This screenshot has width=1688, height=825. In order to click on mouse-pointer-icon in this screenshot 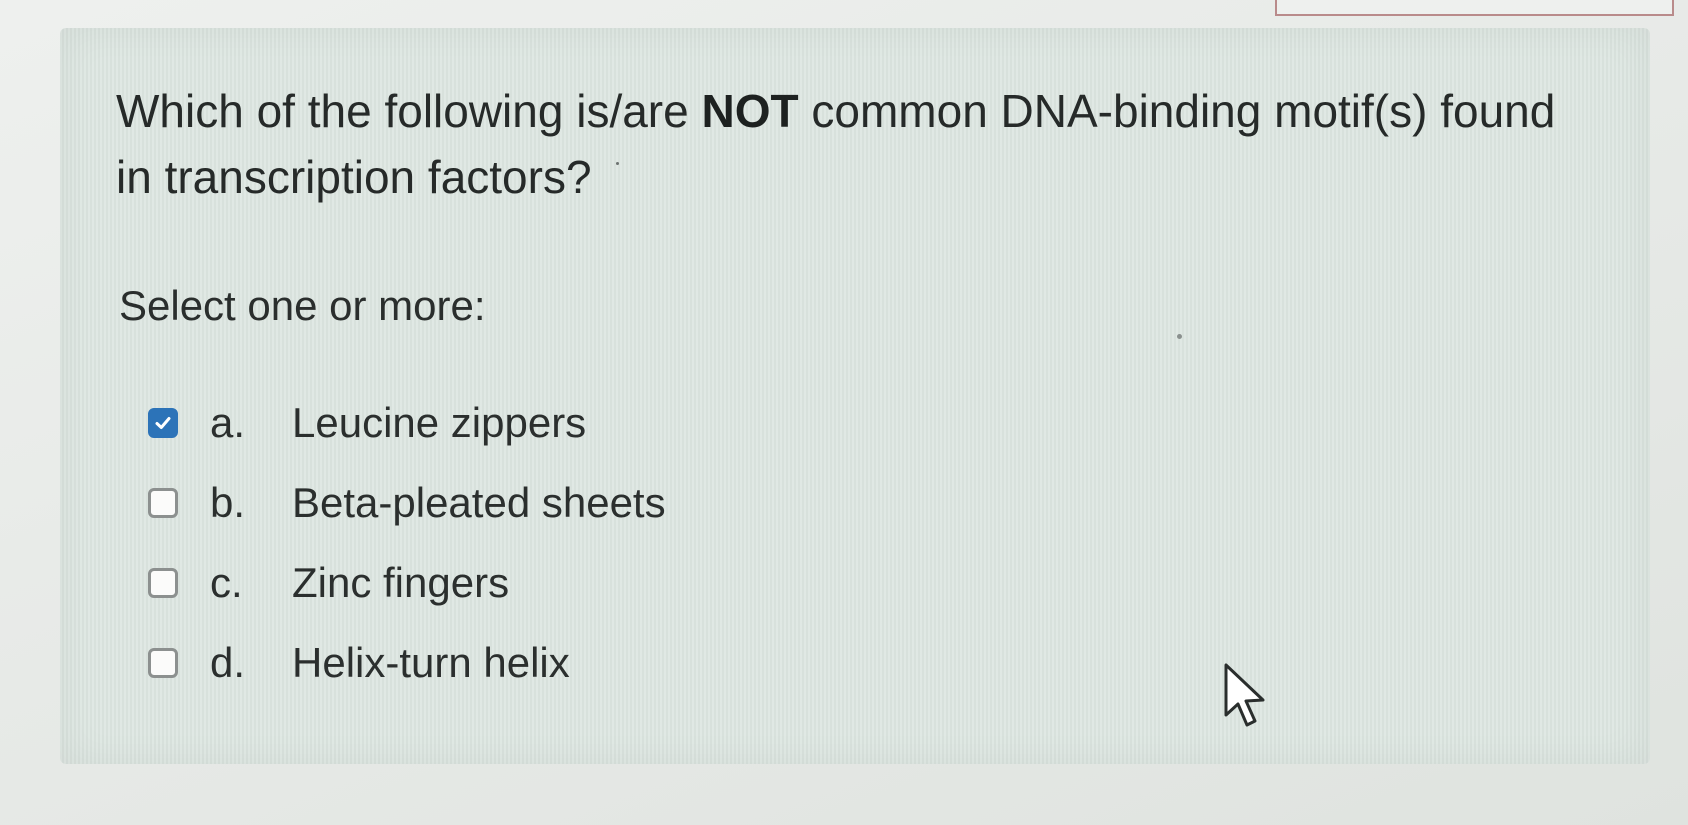, I will do `click(1244, 695)`.